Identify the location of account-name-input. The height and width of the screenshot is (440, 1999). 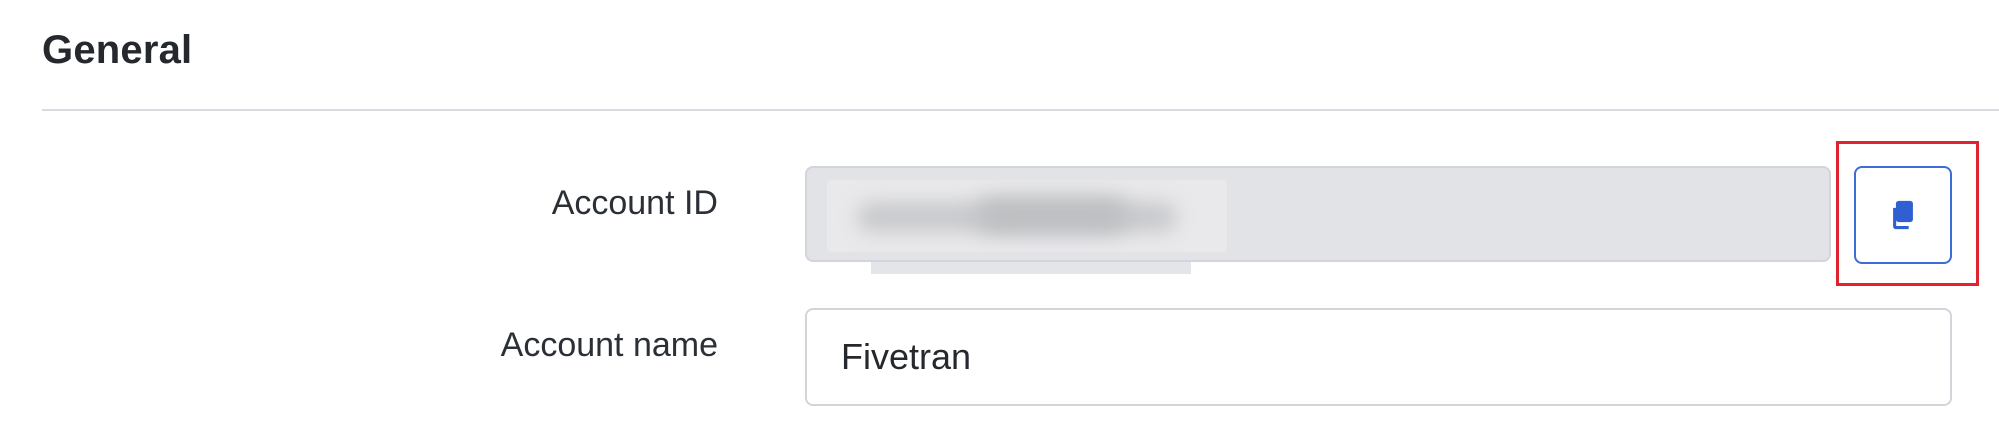
(1378, 357).